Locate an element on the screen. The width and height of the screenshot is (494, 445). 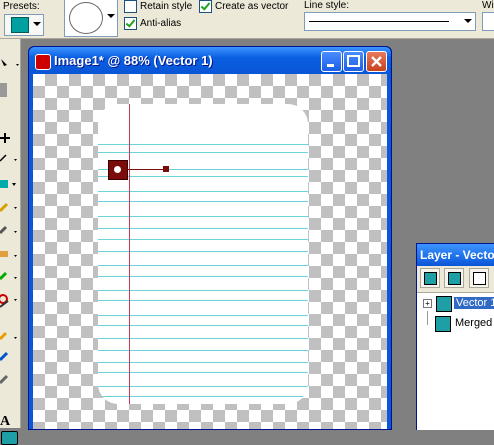
layer-palette-titlebar: Layer - Vecto is located at coordinates (455, 255).